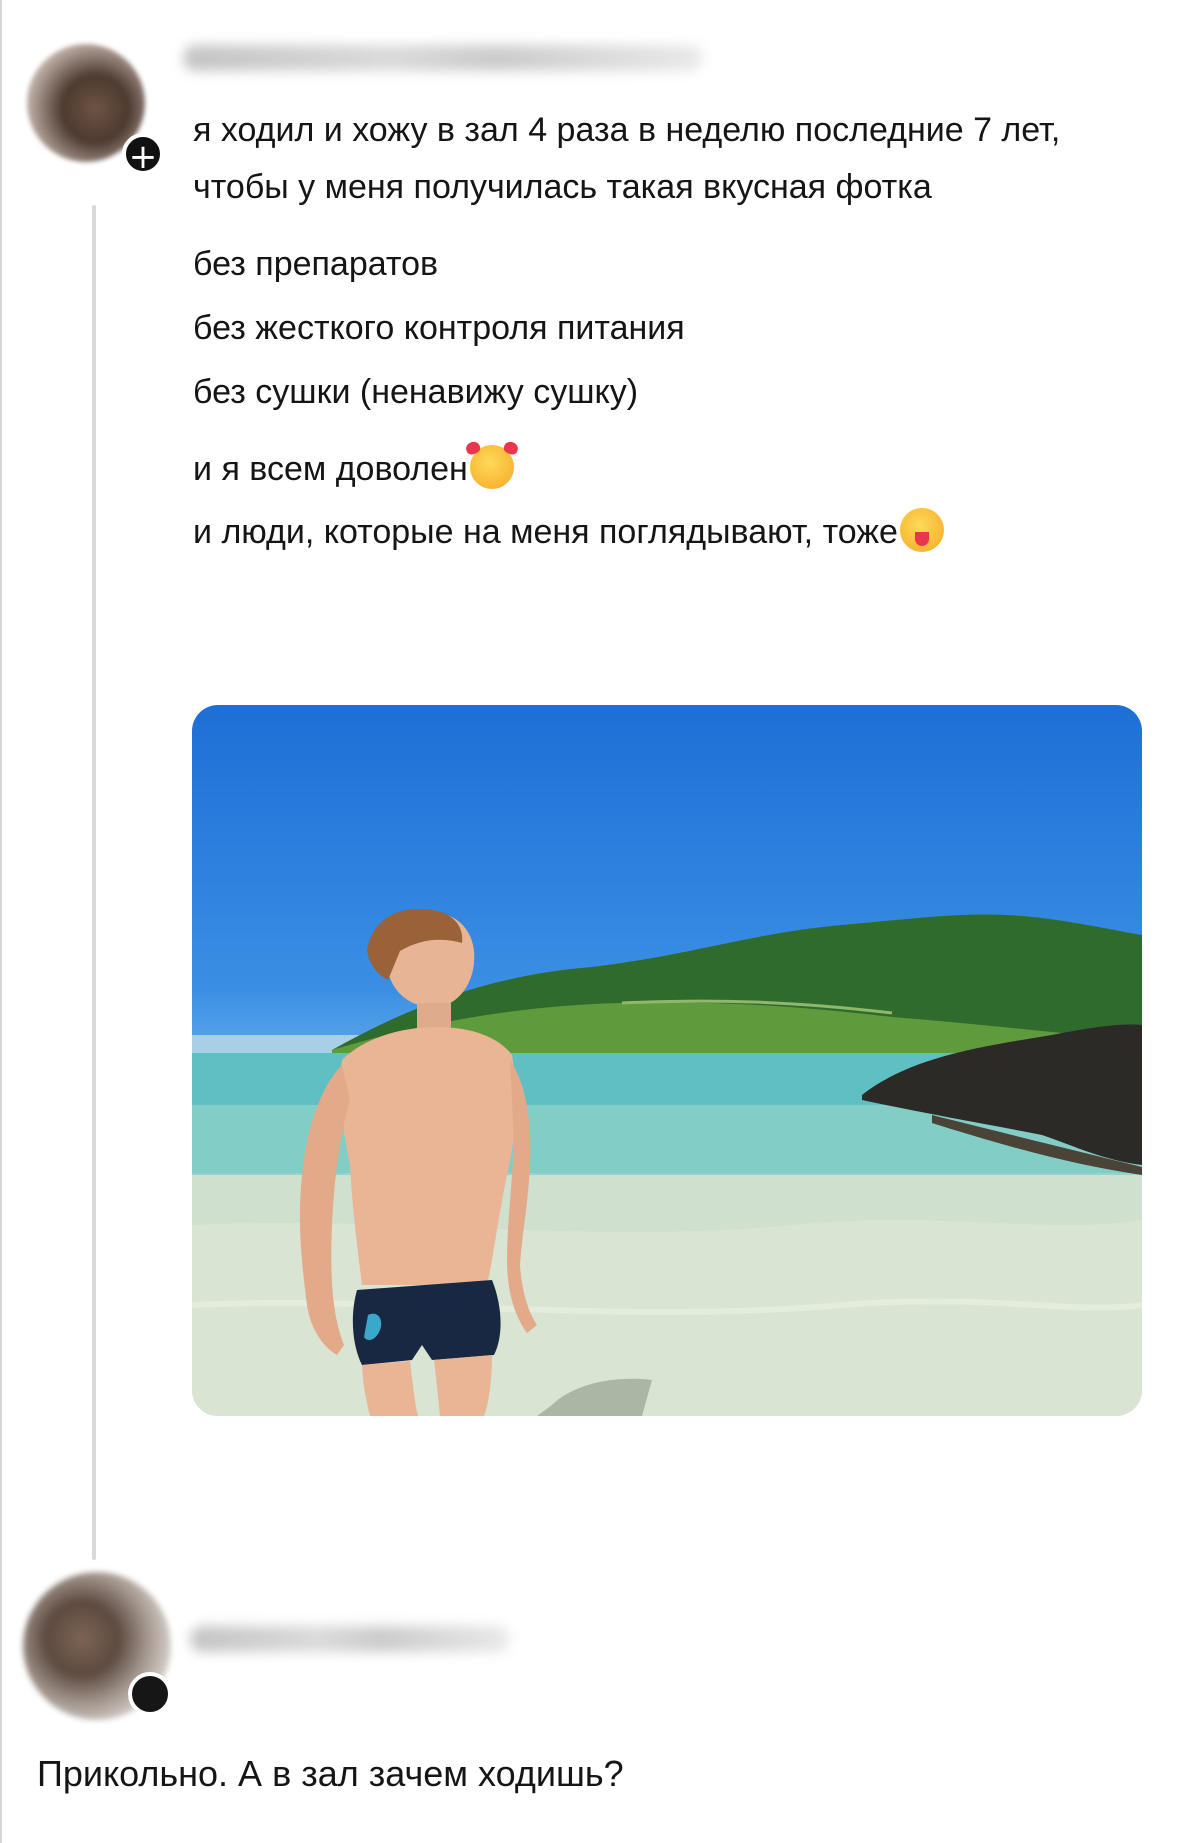 The width and height of the screenshot is (1178, 1843). What do you see at coordinates (439, 328) in the screenshot?
I see `post-line: без жесткого контроля питания` at bounding box center [439, 328].